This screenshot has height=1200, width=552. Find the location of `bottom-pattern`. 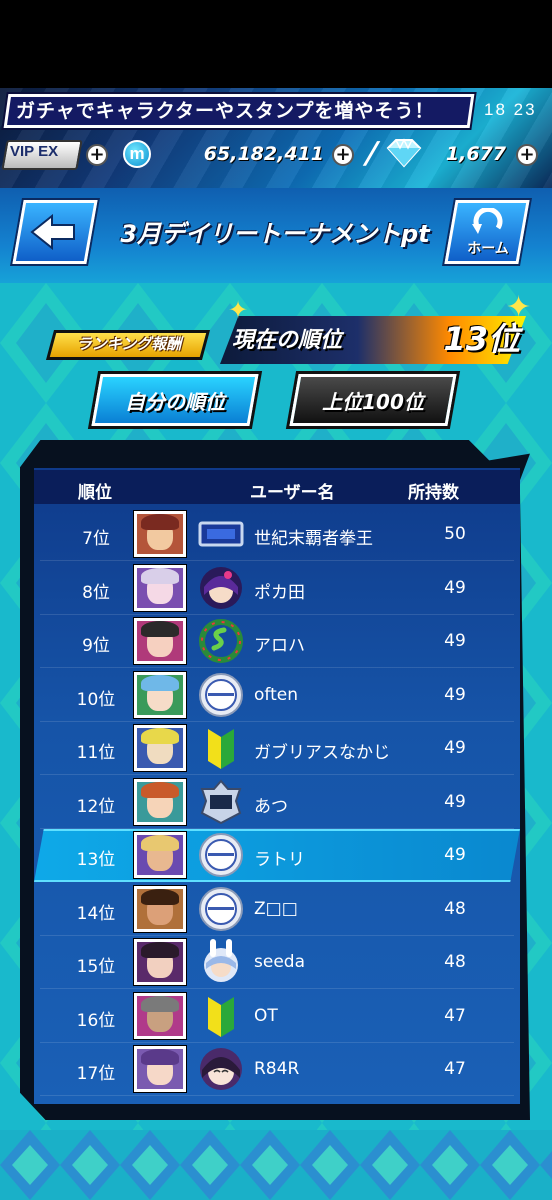

bottom-pattern is located at coordinates (276, 1165).